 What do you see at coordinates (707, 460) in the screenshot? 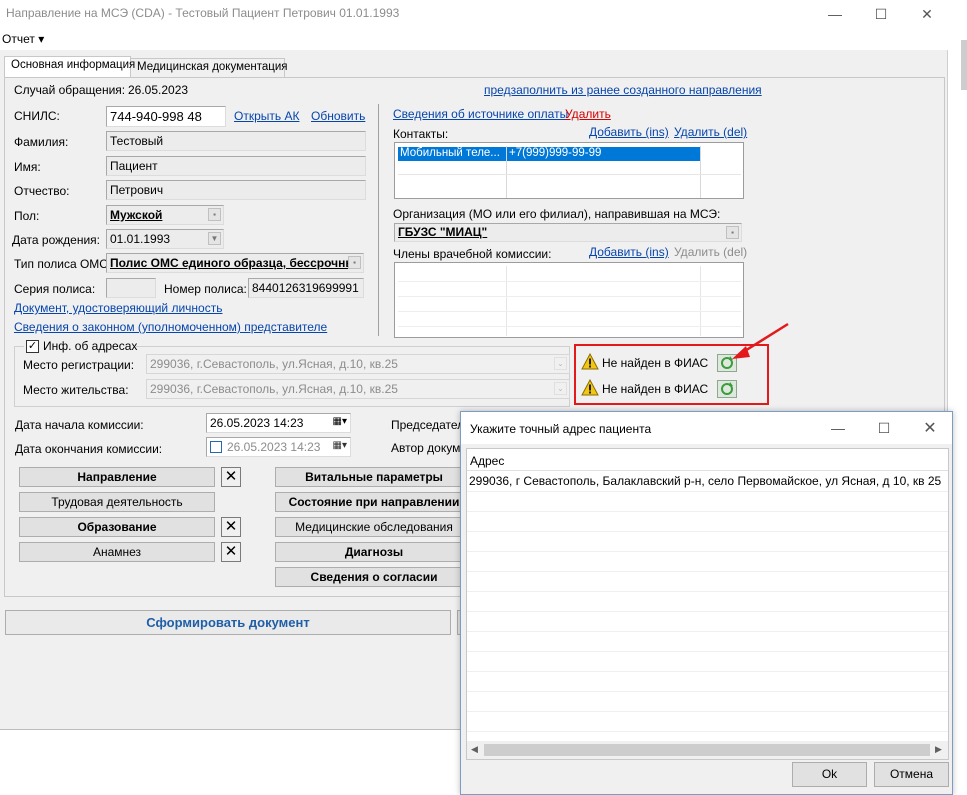
I see `list-header: Адрес` at bounding box center [707, 460].